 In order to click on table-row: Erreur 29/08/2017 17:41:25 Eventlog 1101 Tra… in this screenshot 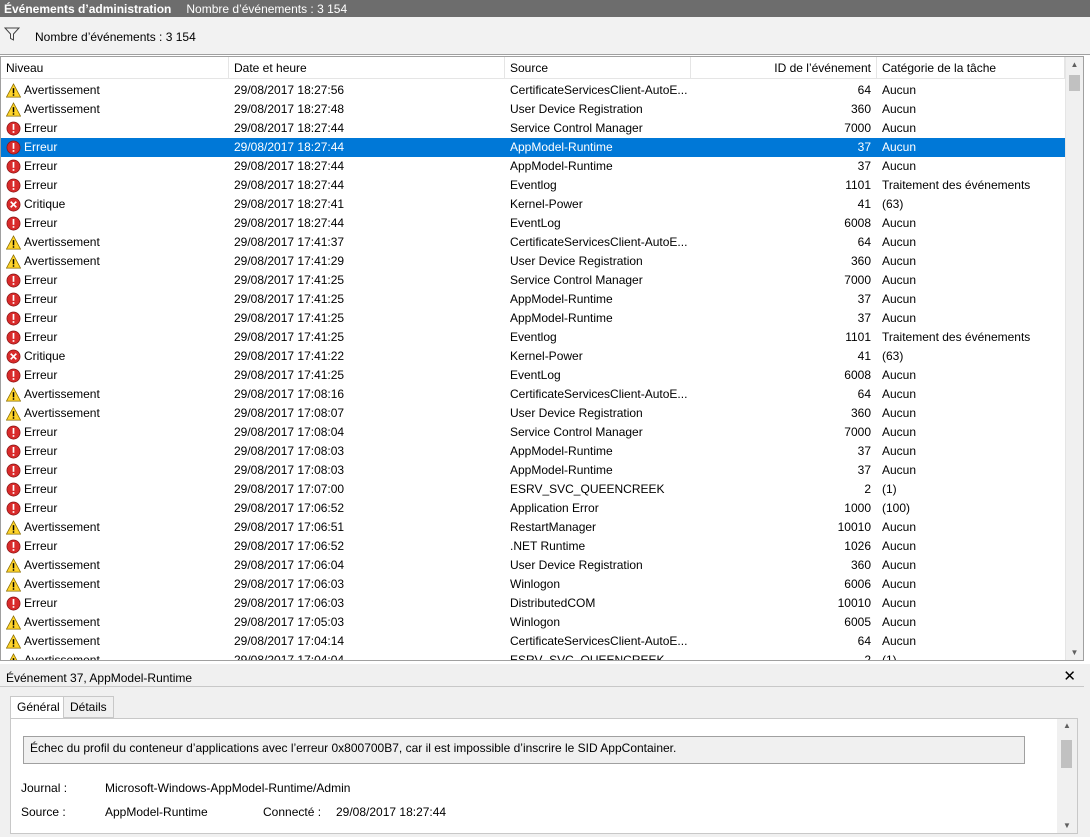, I will do `click(533, 337)`.